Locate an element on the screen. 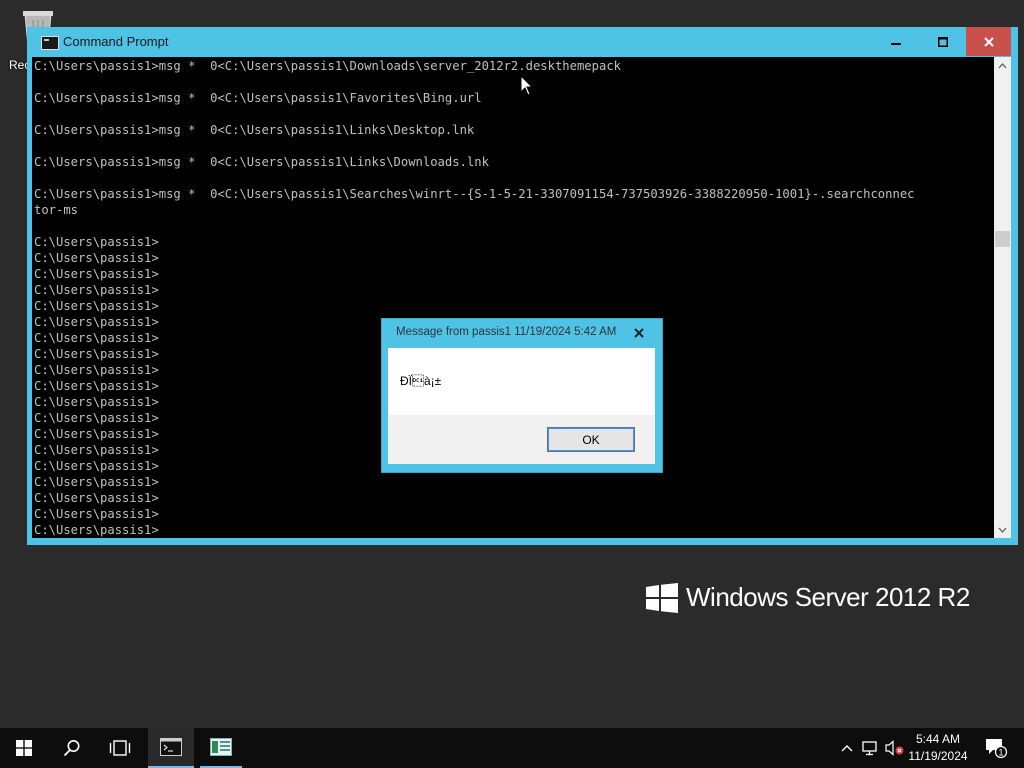  close-button is located at coordinates (988, 41).